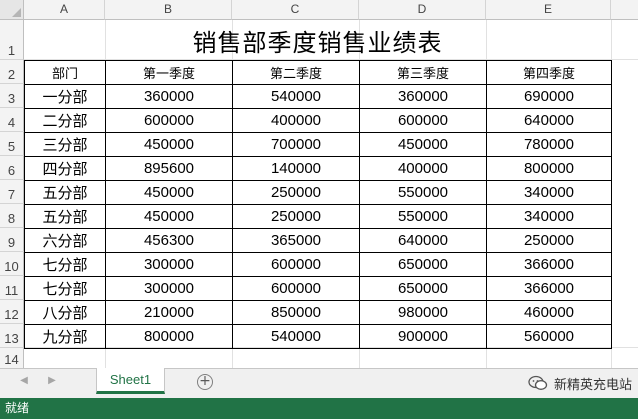 Image resolution: width=638 pixels, height=419 pixels. I want to click on watermark-text: 新精英充电站, so click(592, 385).